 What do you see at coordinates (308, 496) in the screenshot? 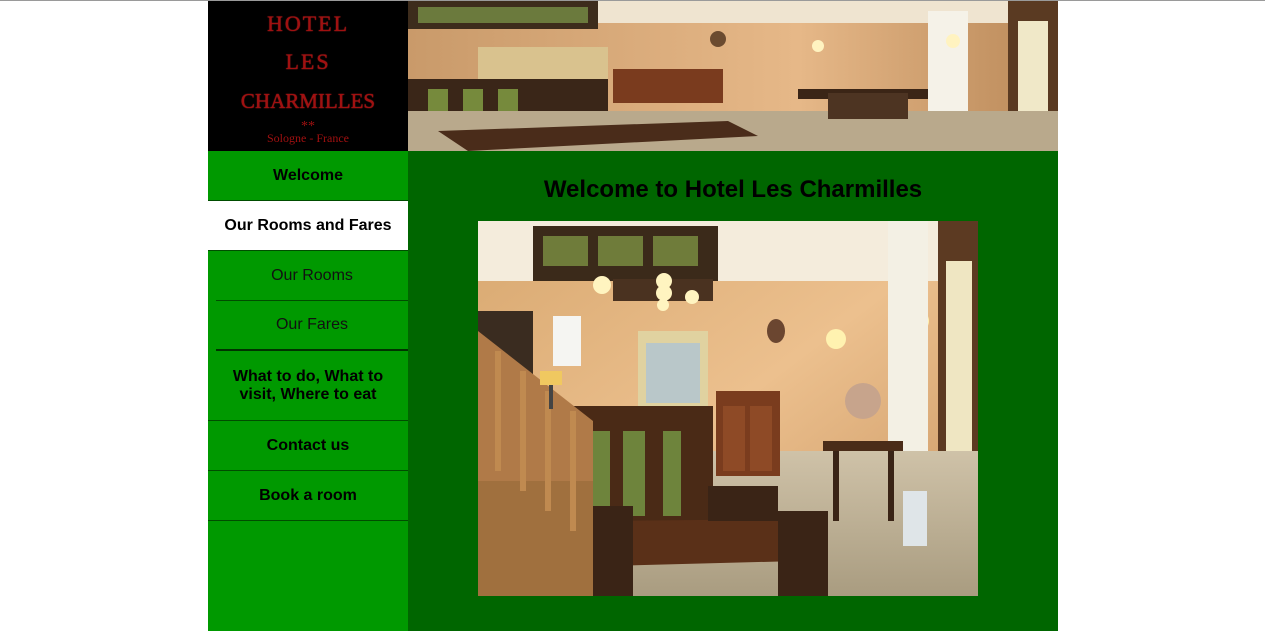
I see `nav-book-a-room: Book a room` at bounding box center [308, 496].